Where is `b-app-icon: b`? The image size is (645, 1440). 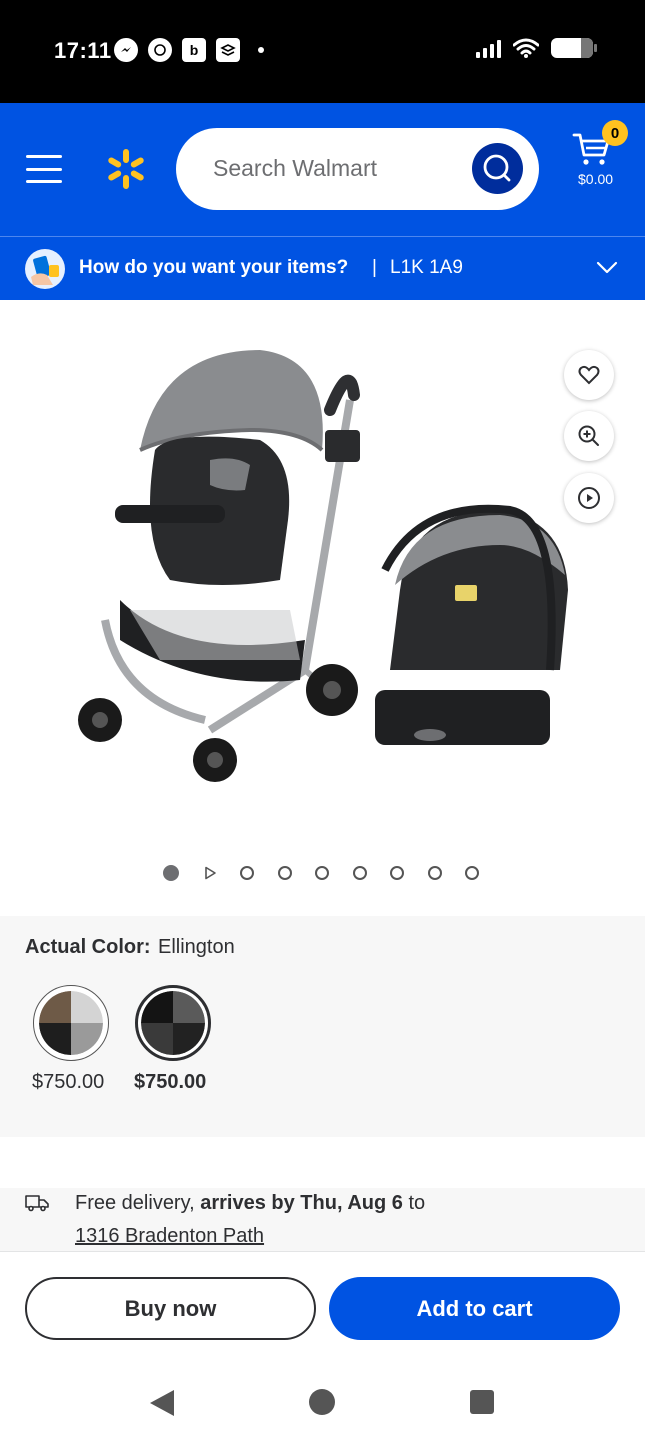
b-app-icon: b is located at coordinates (194, 50).